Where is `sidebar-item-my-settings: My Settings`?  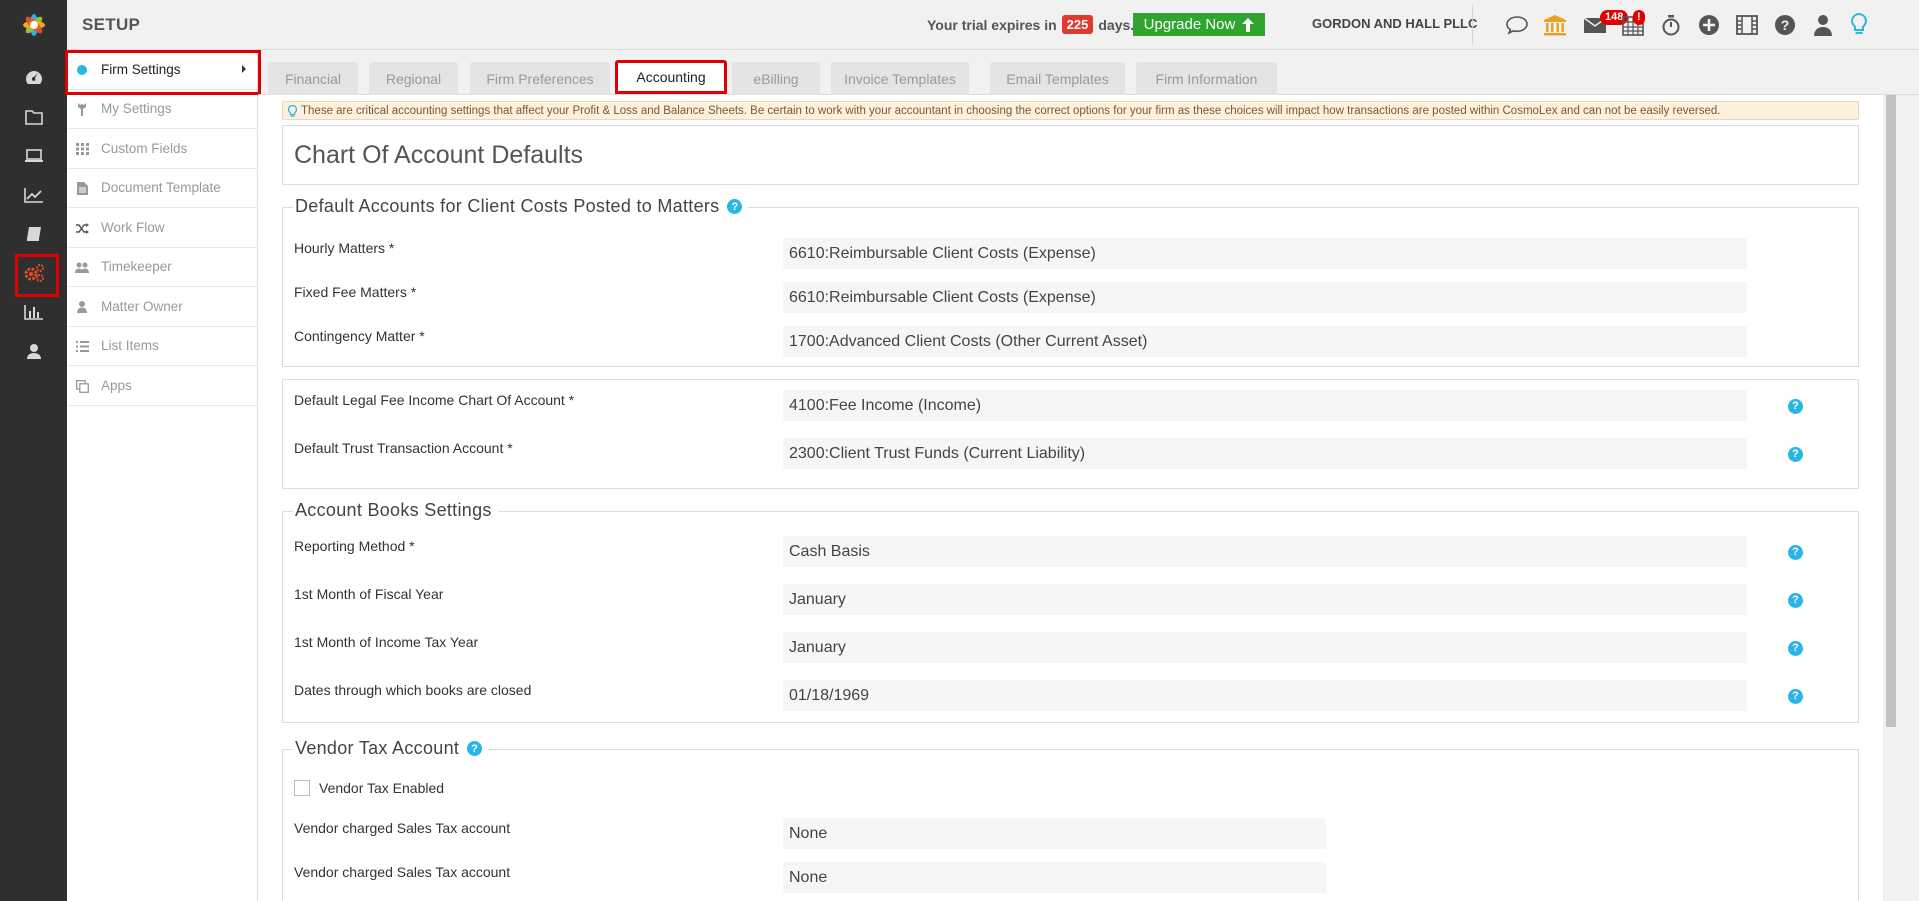 sidebar-item-my-settings: My Settings is located at coordinates (162, 109).